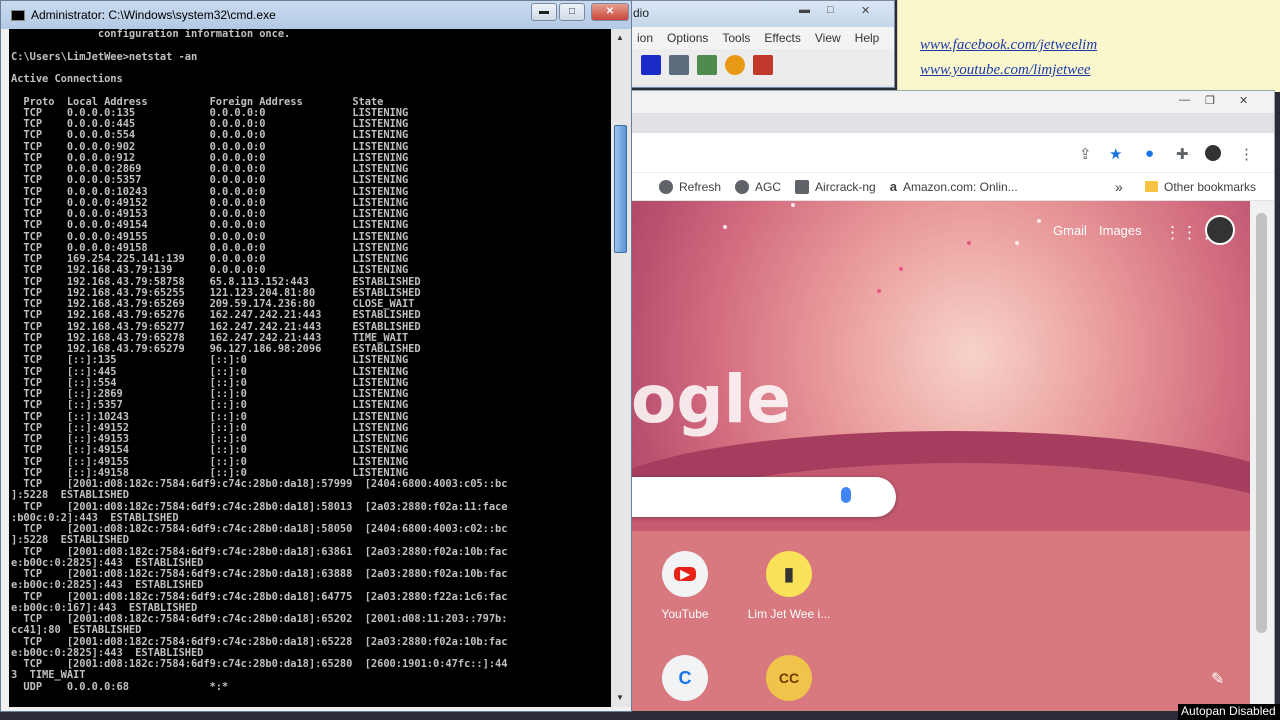  Describe the element at coordinates (1217, 679) in the screenshot. I see `customize-pencil-icon: ✎` at that location.